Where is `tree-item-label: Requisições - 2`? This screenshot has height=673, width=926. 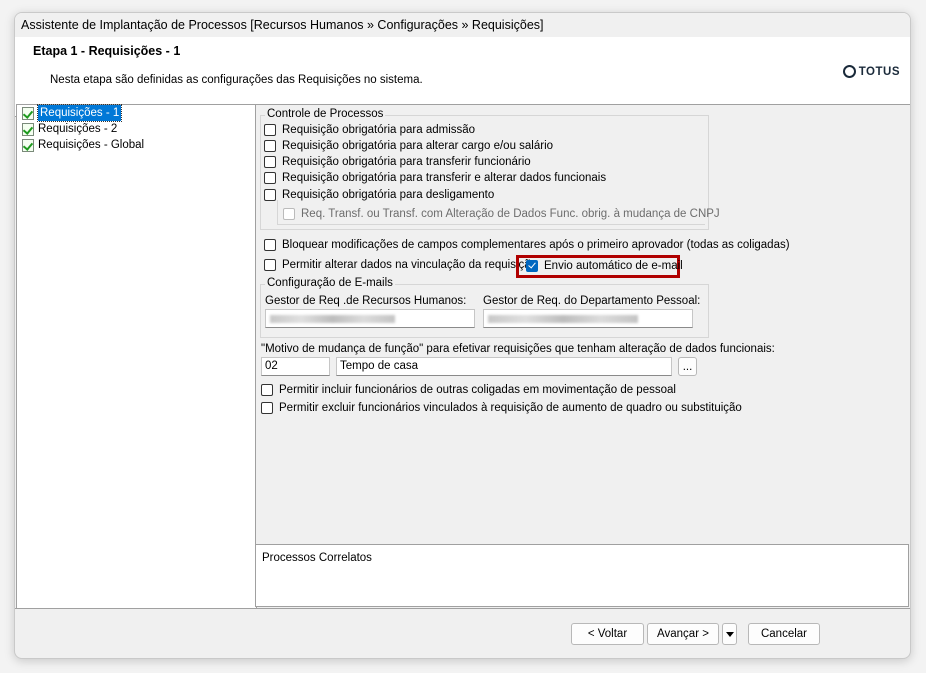 tree-item-label: Requisições - 2 is located at coordinates (78, 129).